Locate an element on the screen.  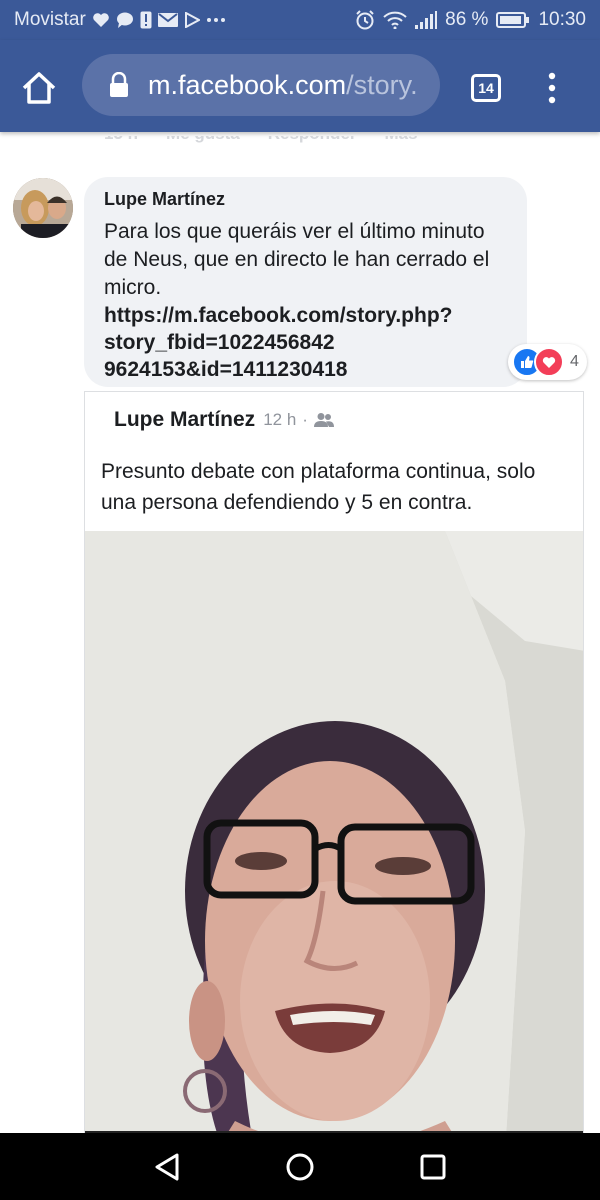
url-path: /story. is located at coordinates (382, 84).